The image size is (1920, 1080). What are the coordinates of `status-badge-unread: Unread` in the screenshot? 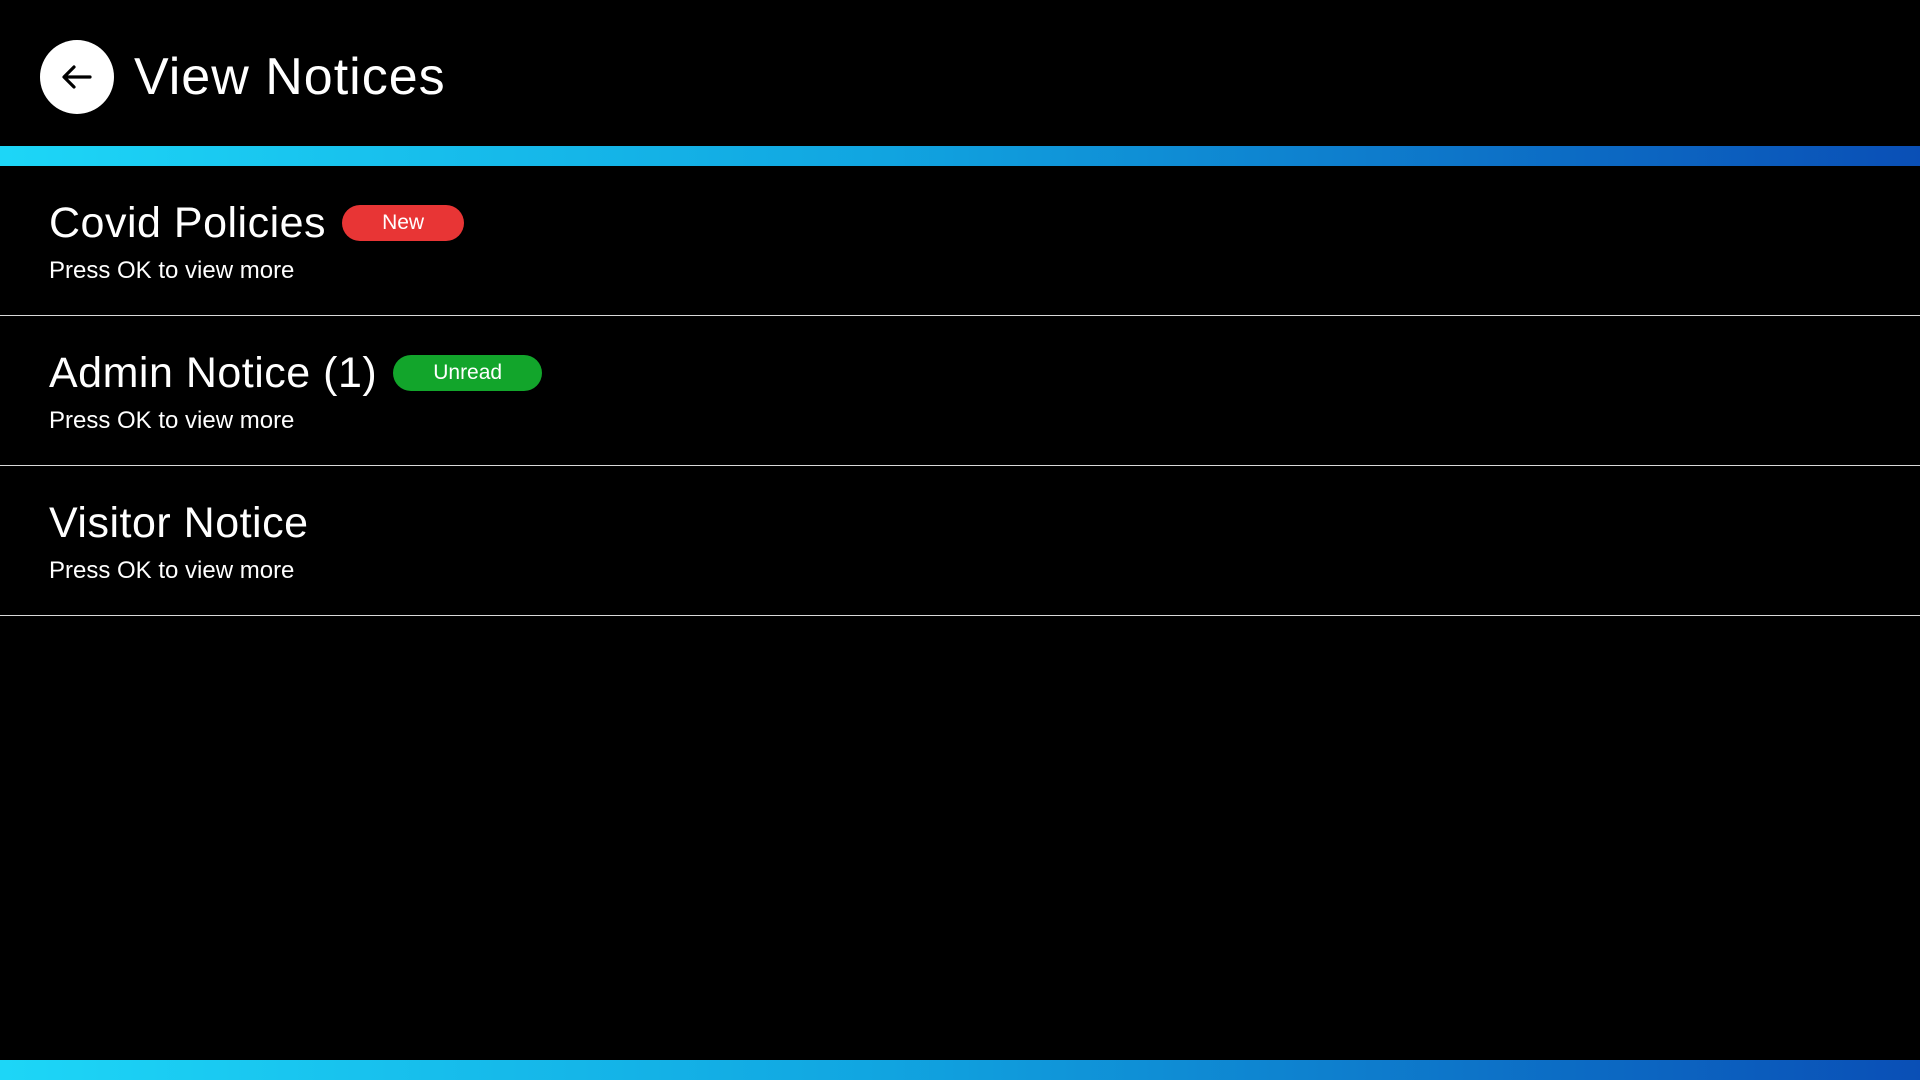 It's located at (468, 373).